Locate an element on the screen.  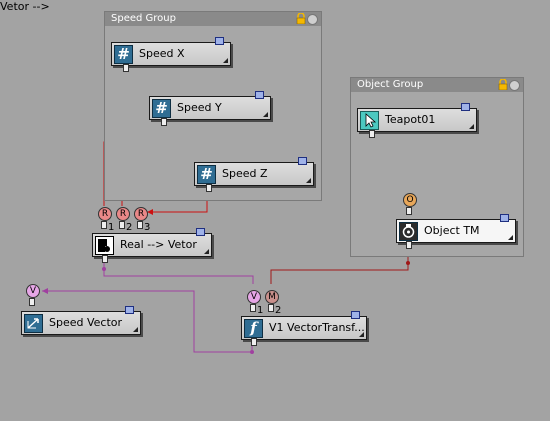
teapot-node: Teapot01 is located at coordinates (417, 120).